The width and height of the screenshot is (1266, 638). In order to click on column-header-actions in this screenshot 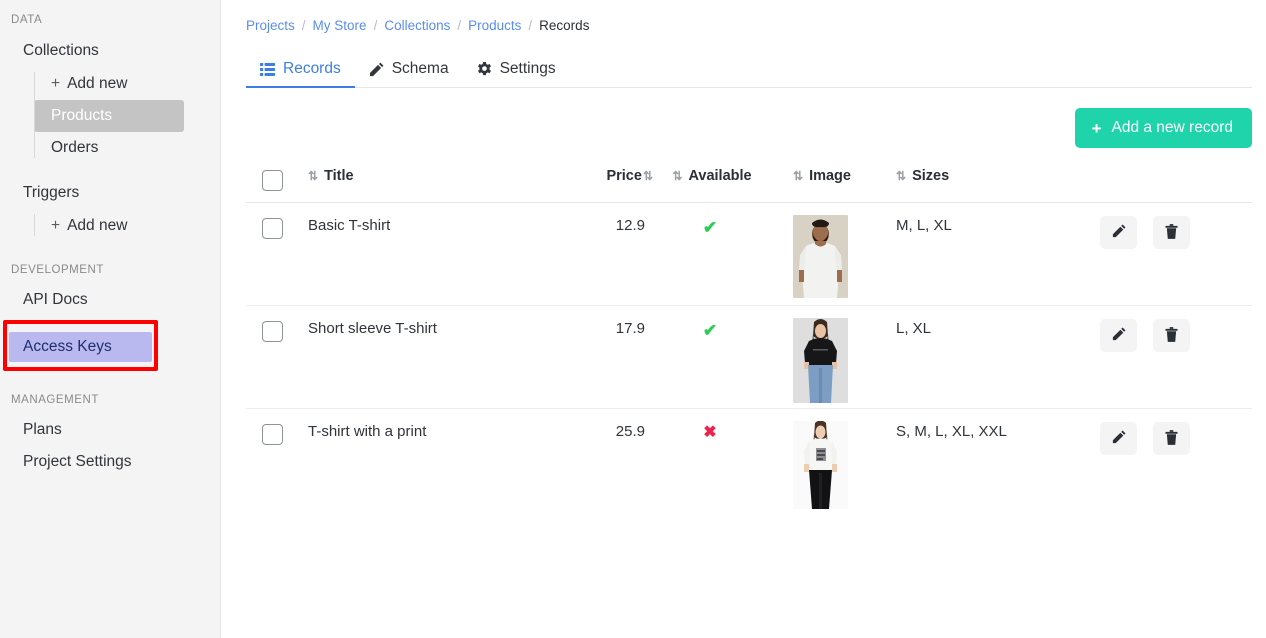, I will do `click(1168, 167)`.